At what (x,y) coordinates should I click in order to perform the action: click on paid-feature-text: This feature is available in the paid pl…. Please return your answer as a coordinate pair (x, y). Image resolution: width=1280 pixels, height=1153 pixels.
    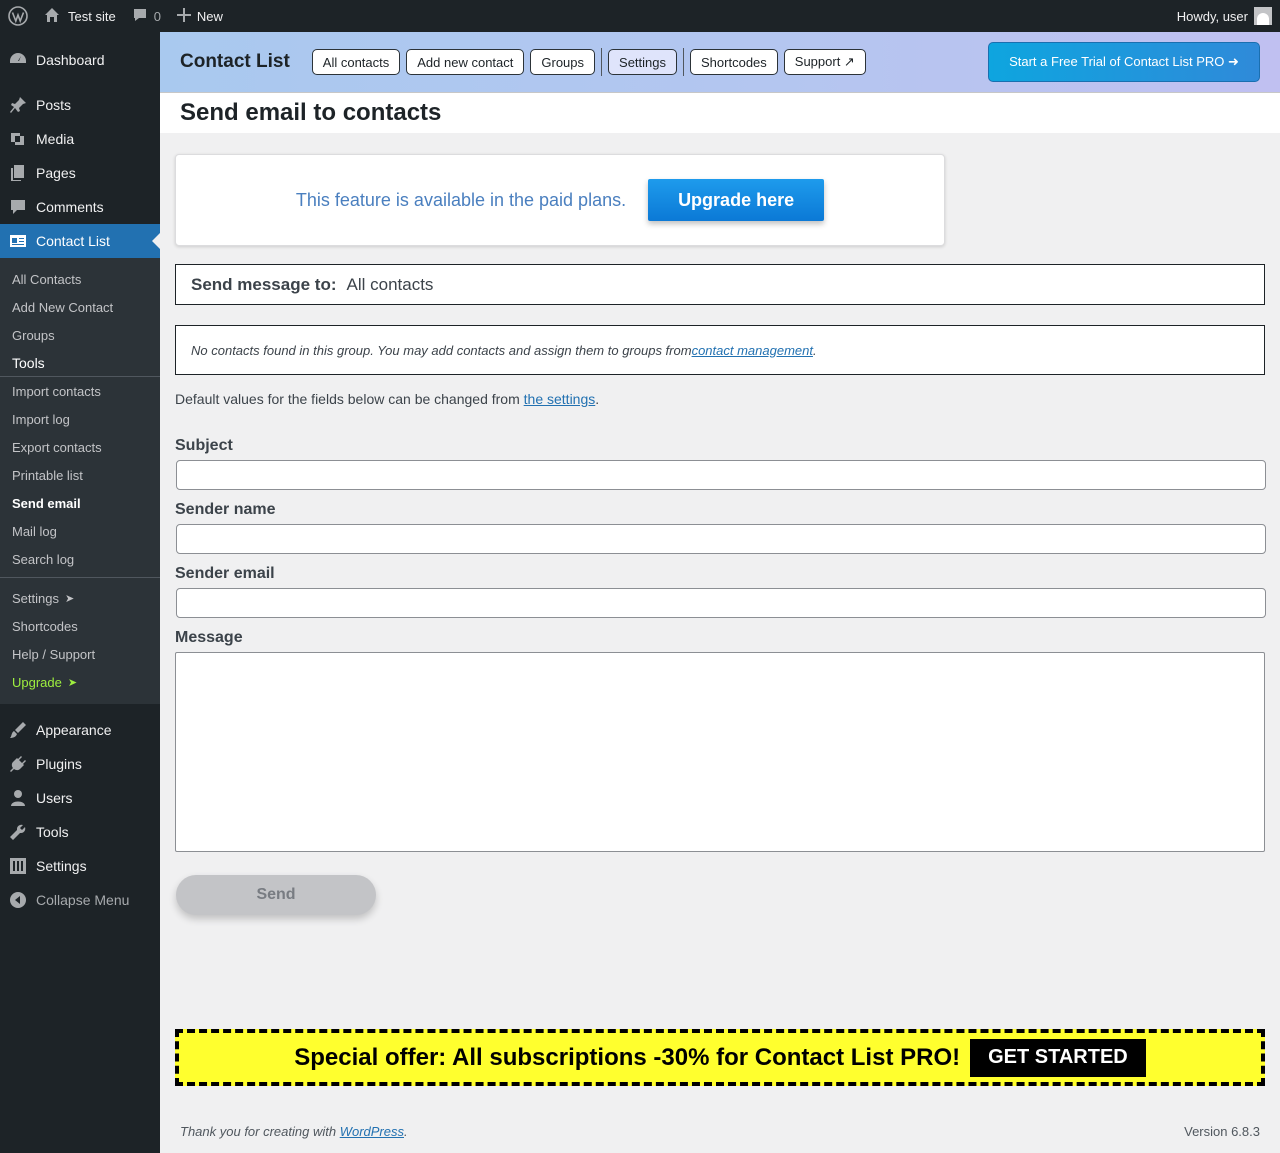
    Looking at the image, I should click on (461, 199).